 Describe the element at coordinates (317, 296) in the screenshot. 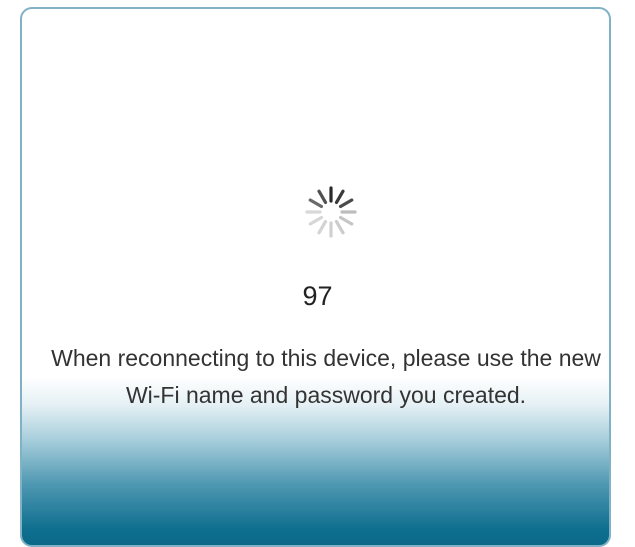

I see `countdown-timer: 97` at that location.